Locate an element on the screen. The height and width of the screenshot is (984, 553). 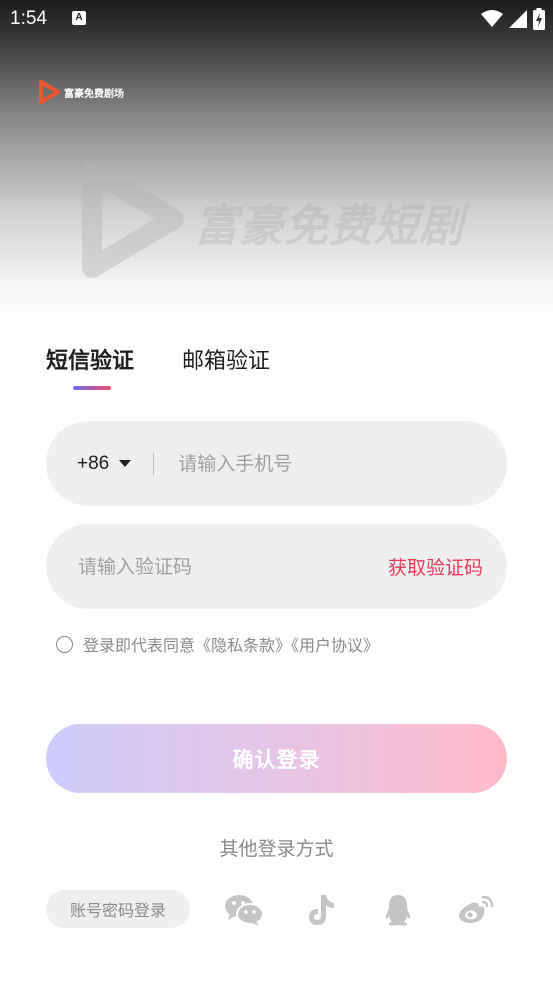
play-watermark-icon is located at coordinates (133, 219).